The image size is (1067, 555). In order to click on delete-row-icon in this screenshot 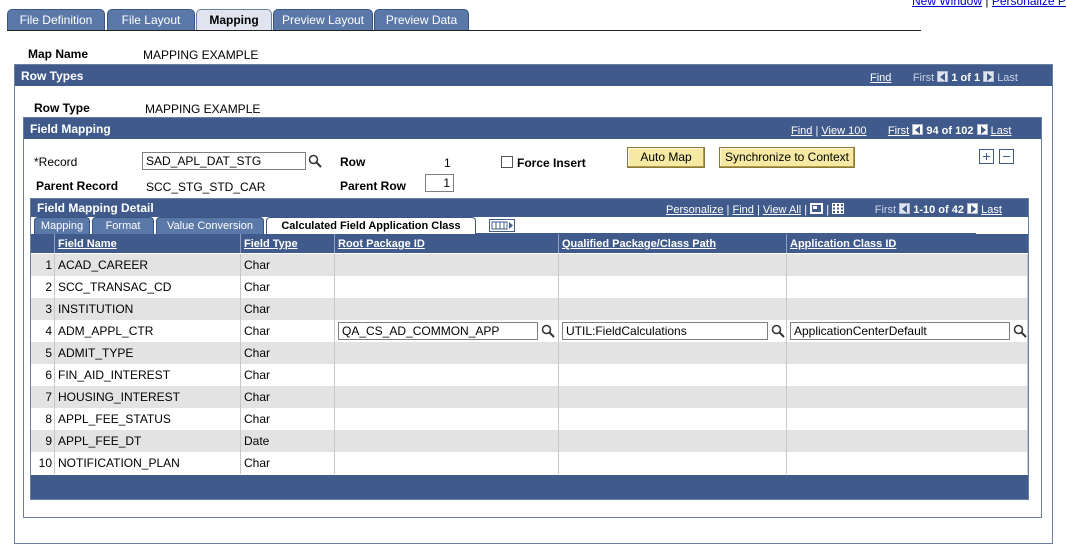, I will do `click(1006, 156)`.